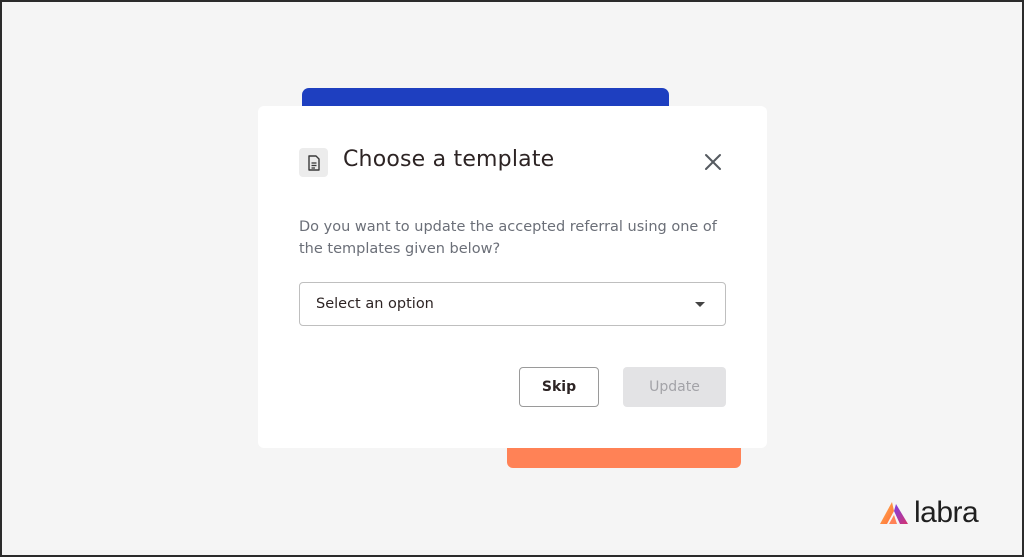  I want to click on skip-button: Skip, so click(559, 387).